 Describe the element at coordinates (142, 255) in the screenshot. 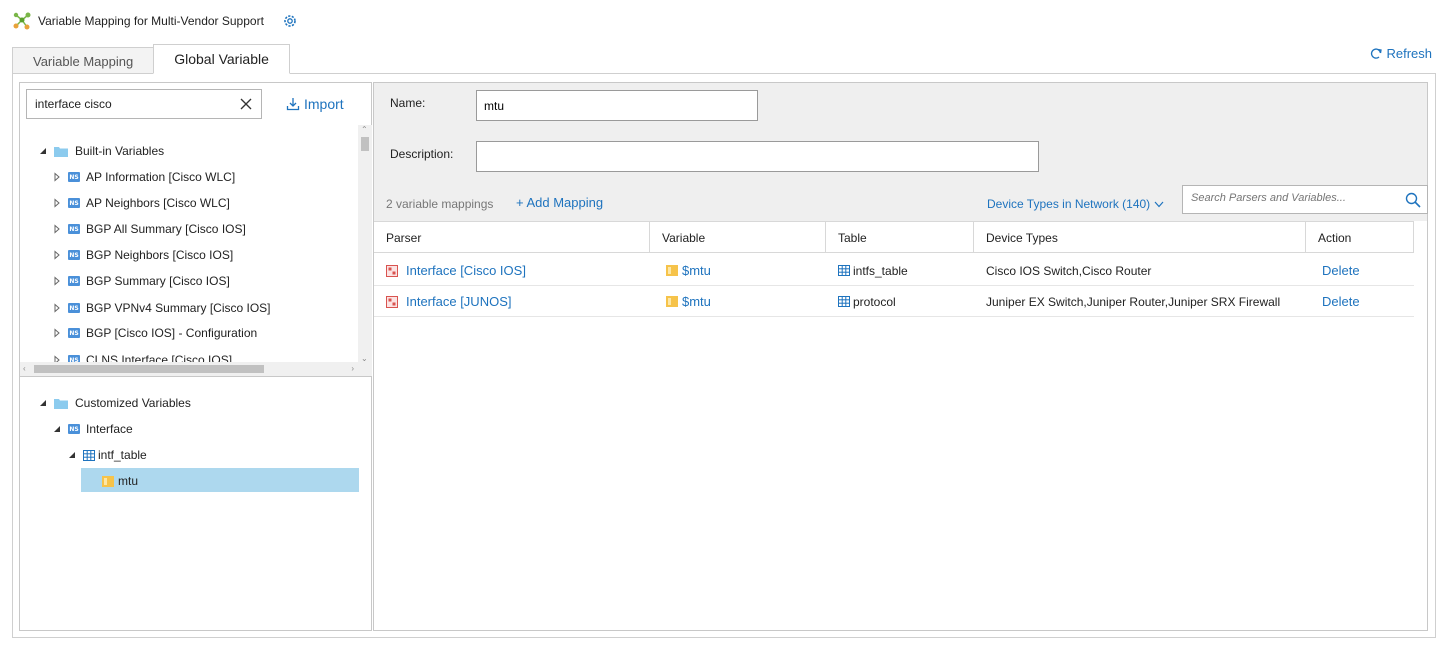

I see `tree-item: NS BGP Neighbors [Cisco IOS]` at that location.